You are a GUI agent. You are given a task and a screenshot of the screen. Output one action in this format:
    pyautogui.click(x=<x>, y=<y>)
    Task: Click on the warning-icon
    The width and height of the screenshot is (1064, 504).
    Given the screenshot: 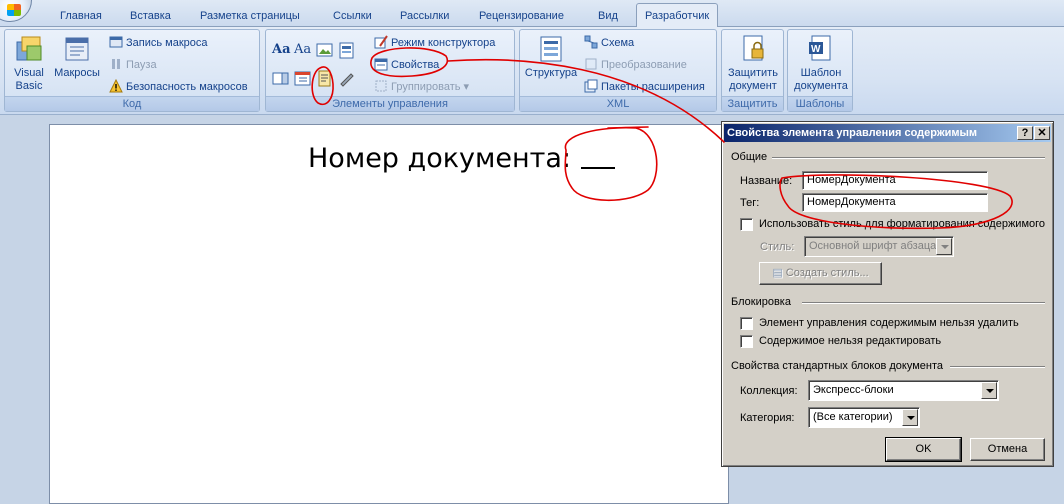 What is the action you would take?
    pyautogui.click(x=116, y=86)
    